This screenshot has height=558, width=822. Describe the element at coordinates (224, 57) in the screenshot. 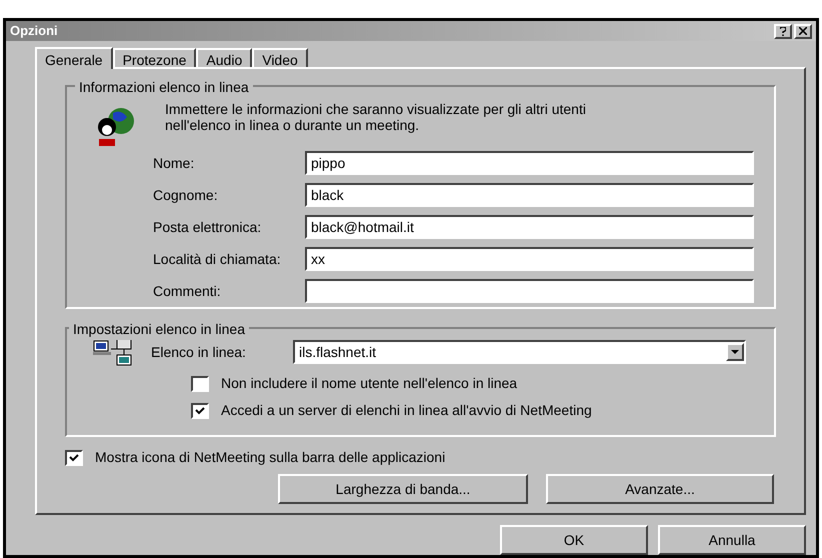

I see `tab: Audio` at that location.